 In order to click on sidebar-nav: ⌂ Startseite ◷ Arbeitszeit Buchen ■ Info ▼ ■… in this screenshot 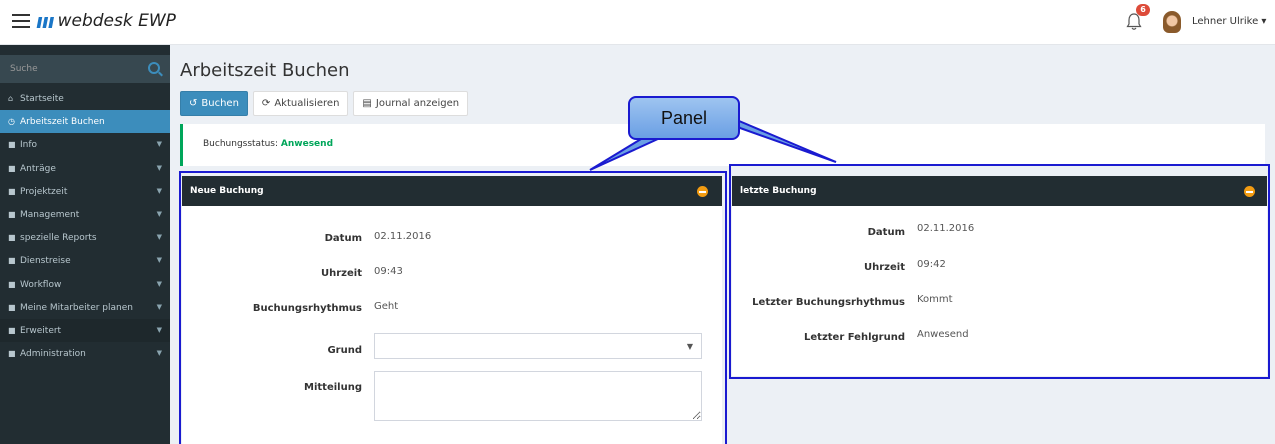, I will do `click(85, 226)`.